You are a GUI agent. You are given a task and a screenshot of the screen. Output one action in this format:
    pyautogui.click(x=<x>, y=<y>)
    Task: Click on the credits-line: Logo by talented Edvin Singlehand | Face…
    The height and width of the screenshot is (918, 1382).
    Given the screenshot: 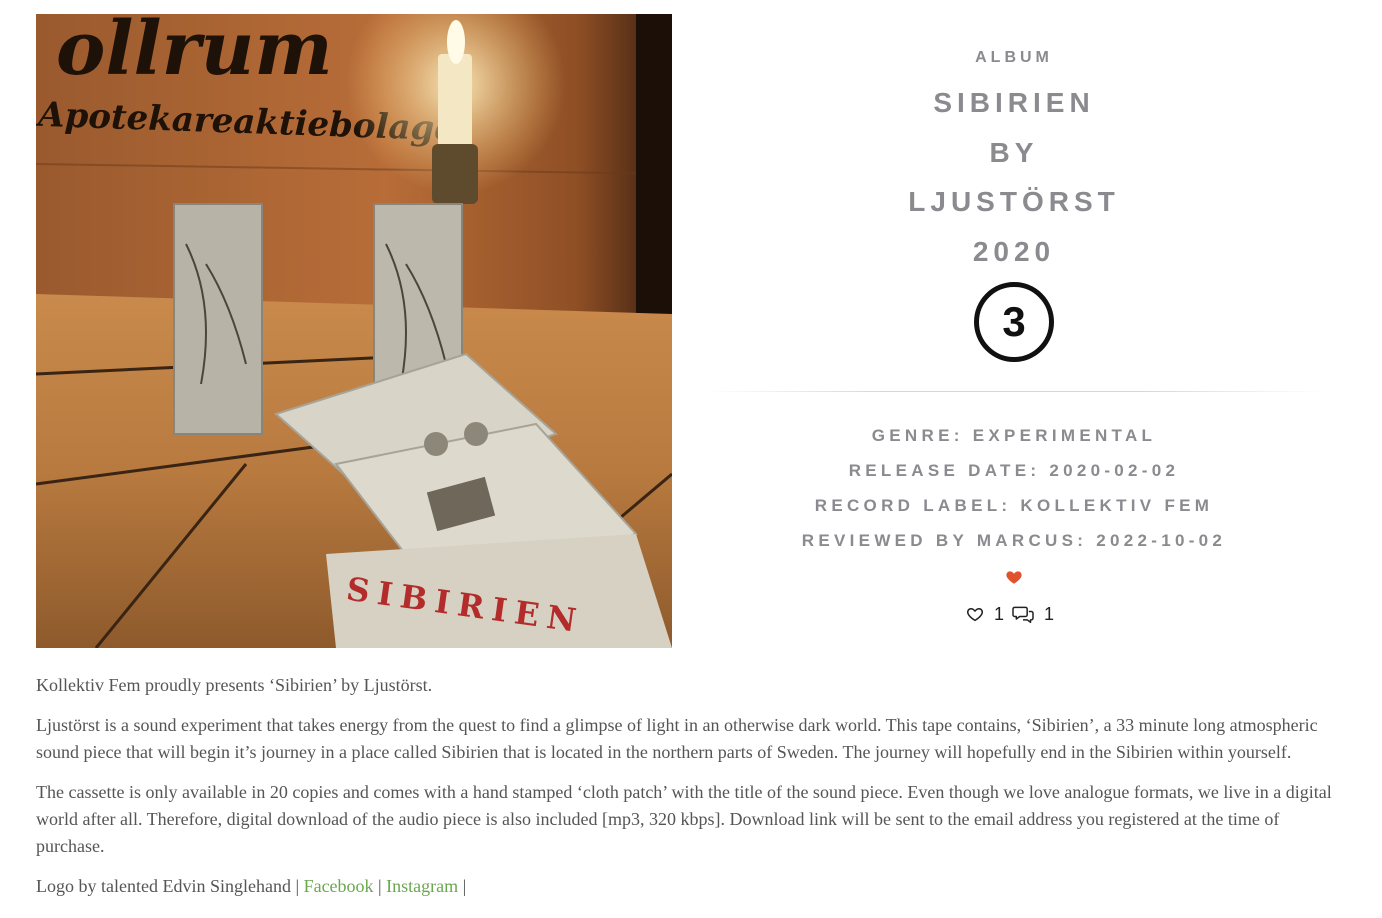 What is the action you would take?
    pyautogui.click(x=691, y=886)
    